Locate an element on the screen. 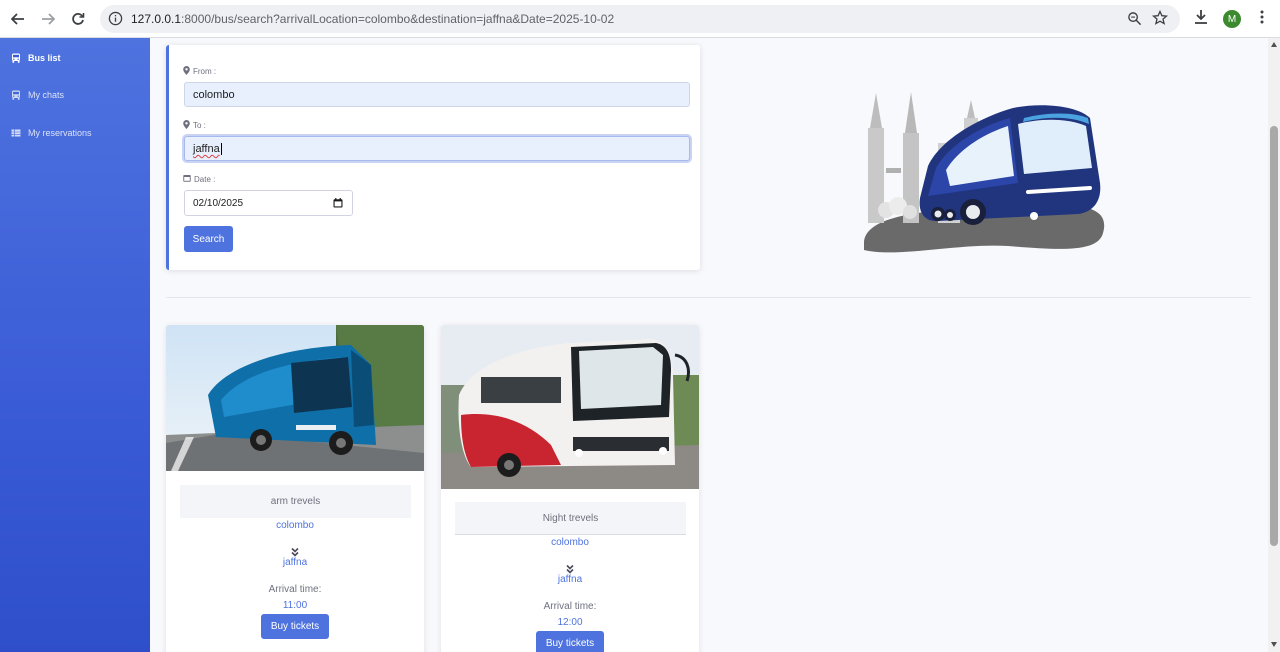  text-caret is located at coordinates (221, 149).